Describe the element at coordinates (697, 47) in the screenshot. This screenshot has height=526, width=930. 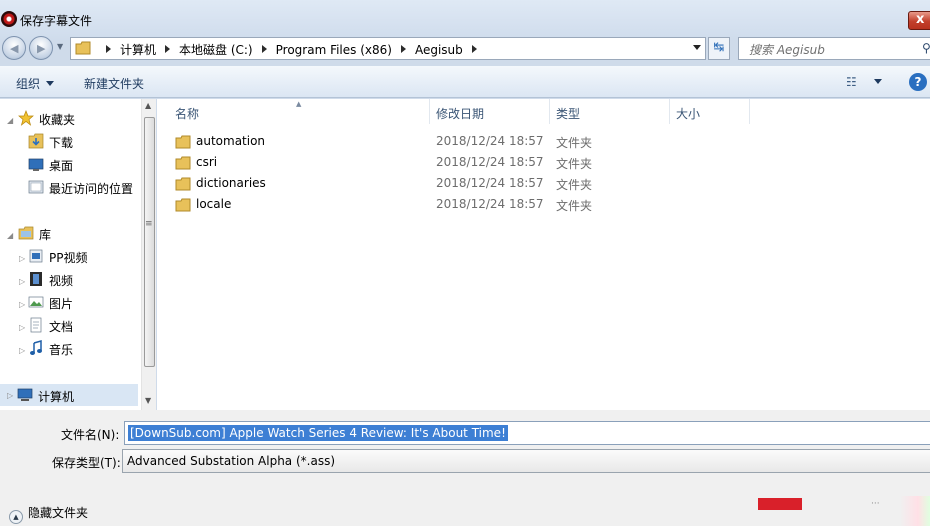
I see `address-history-dropdown-icon` at that location.